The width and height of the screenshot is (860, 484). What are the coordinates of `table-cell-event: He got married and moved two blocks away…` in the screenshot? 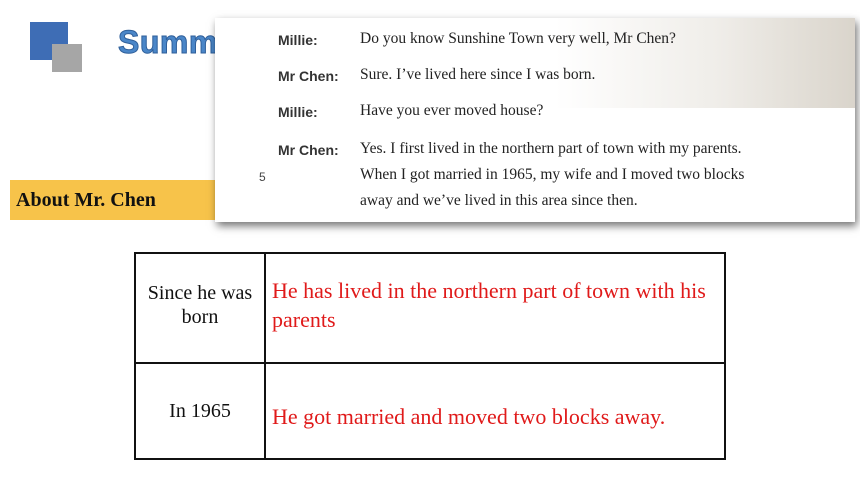 It's located at (495, 411).